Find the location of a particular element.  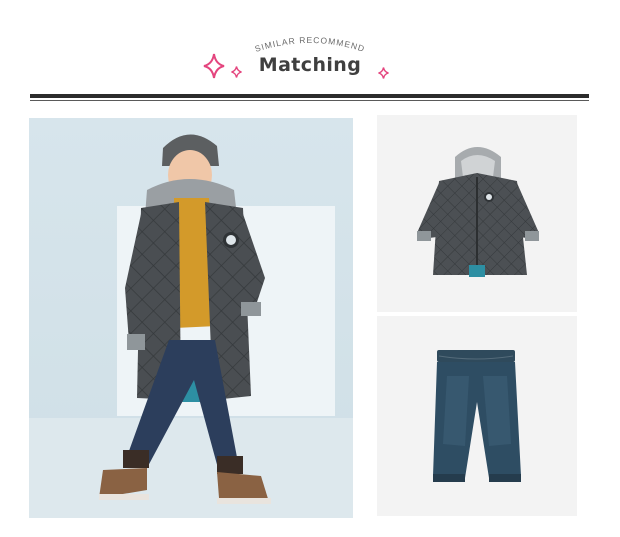

section-title: Matching is located at coordinates (310, 65).